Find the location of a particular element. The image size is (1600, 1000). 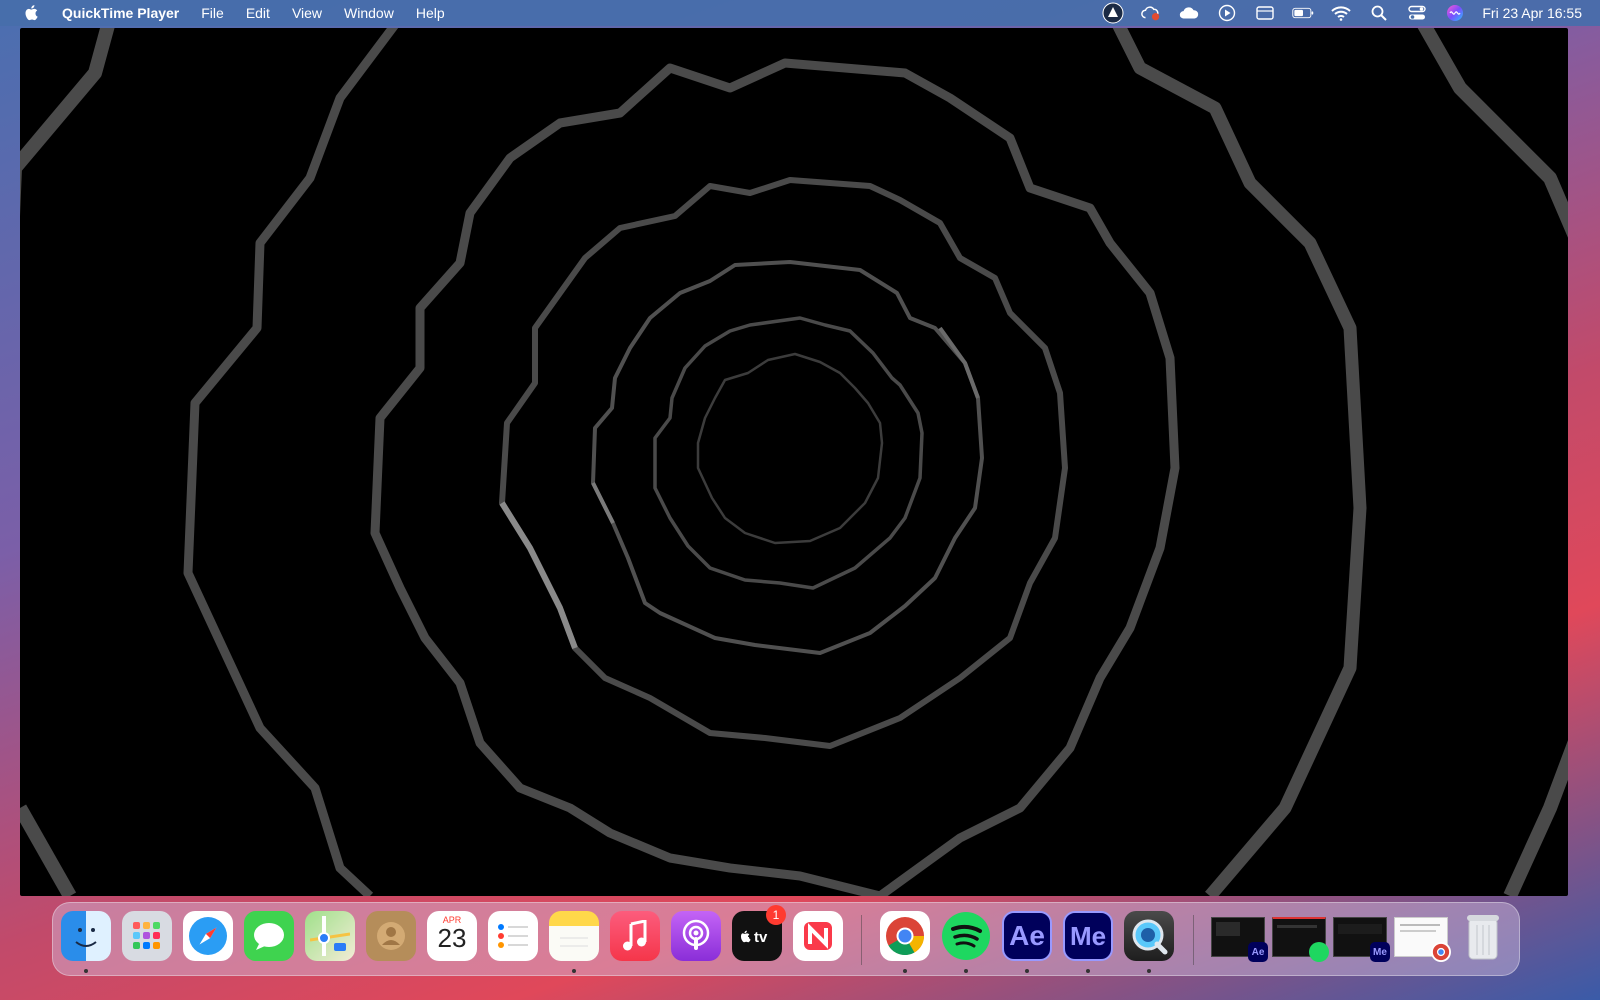

thumb-bar is located at coordinates (1297, 926).